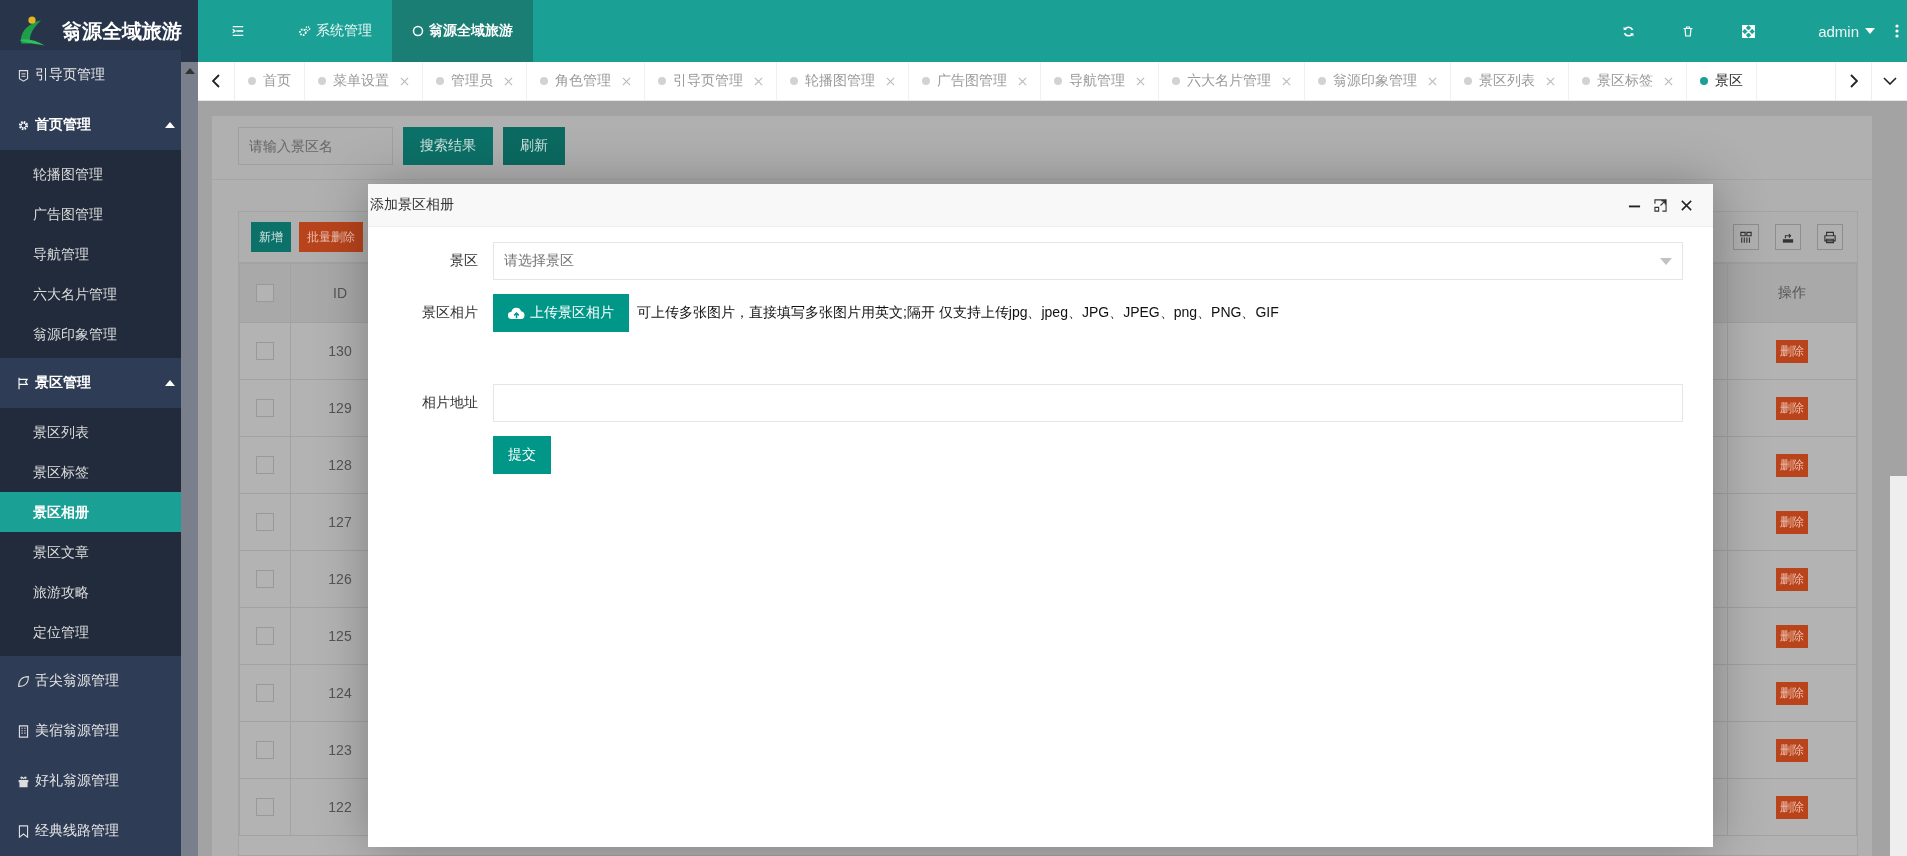  Describe the element at coordinates (90, 254) in the screenshot. I see `sidebar-item: 导航管理` at that location.